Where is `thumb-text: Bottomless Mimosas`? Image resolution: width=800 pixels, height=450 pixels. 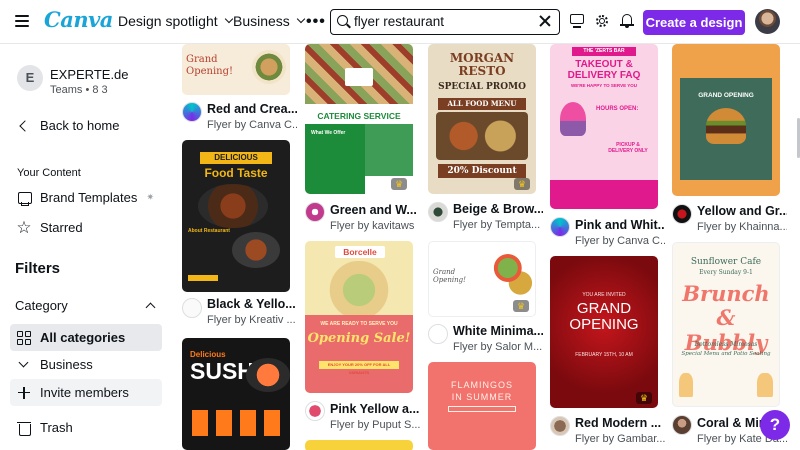
thumb-text: Bottomless Mimosas is located at coordinates (726, 344).